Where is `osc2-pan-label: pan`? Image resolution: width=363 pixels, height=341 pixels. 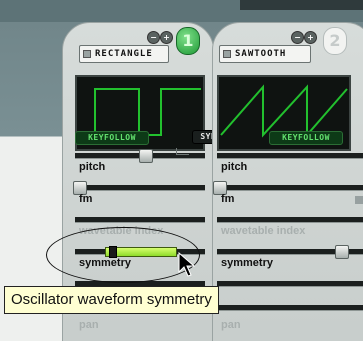
osc2-pan-label: pan is located at coordinates (231, 325).